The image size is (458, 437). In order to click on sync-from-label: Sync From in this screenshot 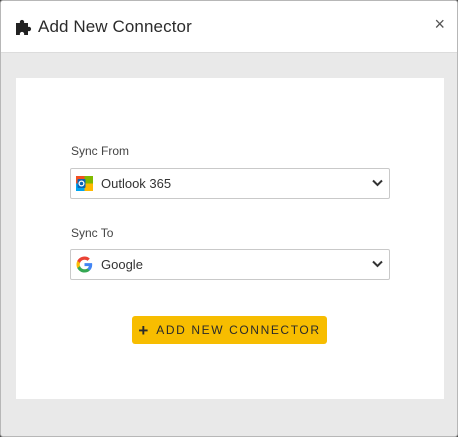, I will do `click(100, 151)`.